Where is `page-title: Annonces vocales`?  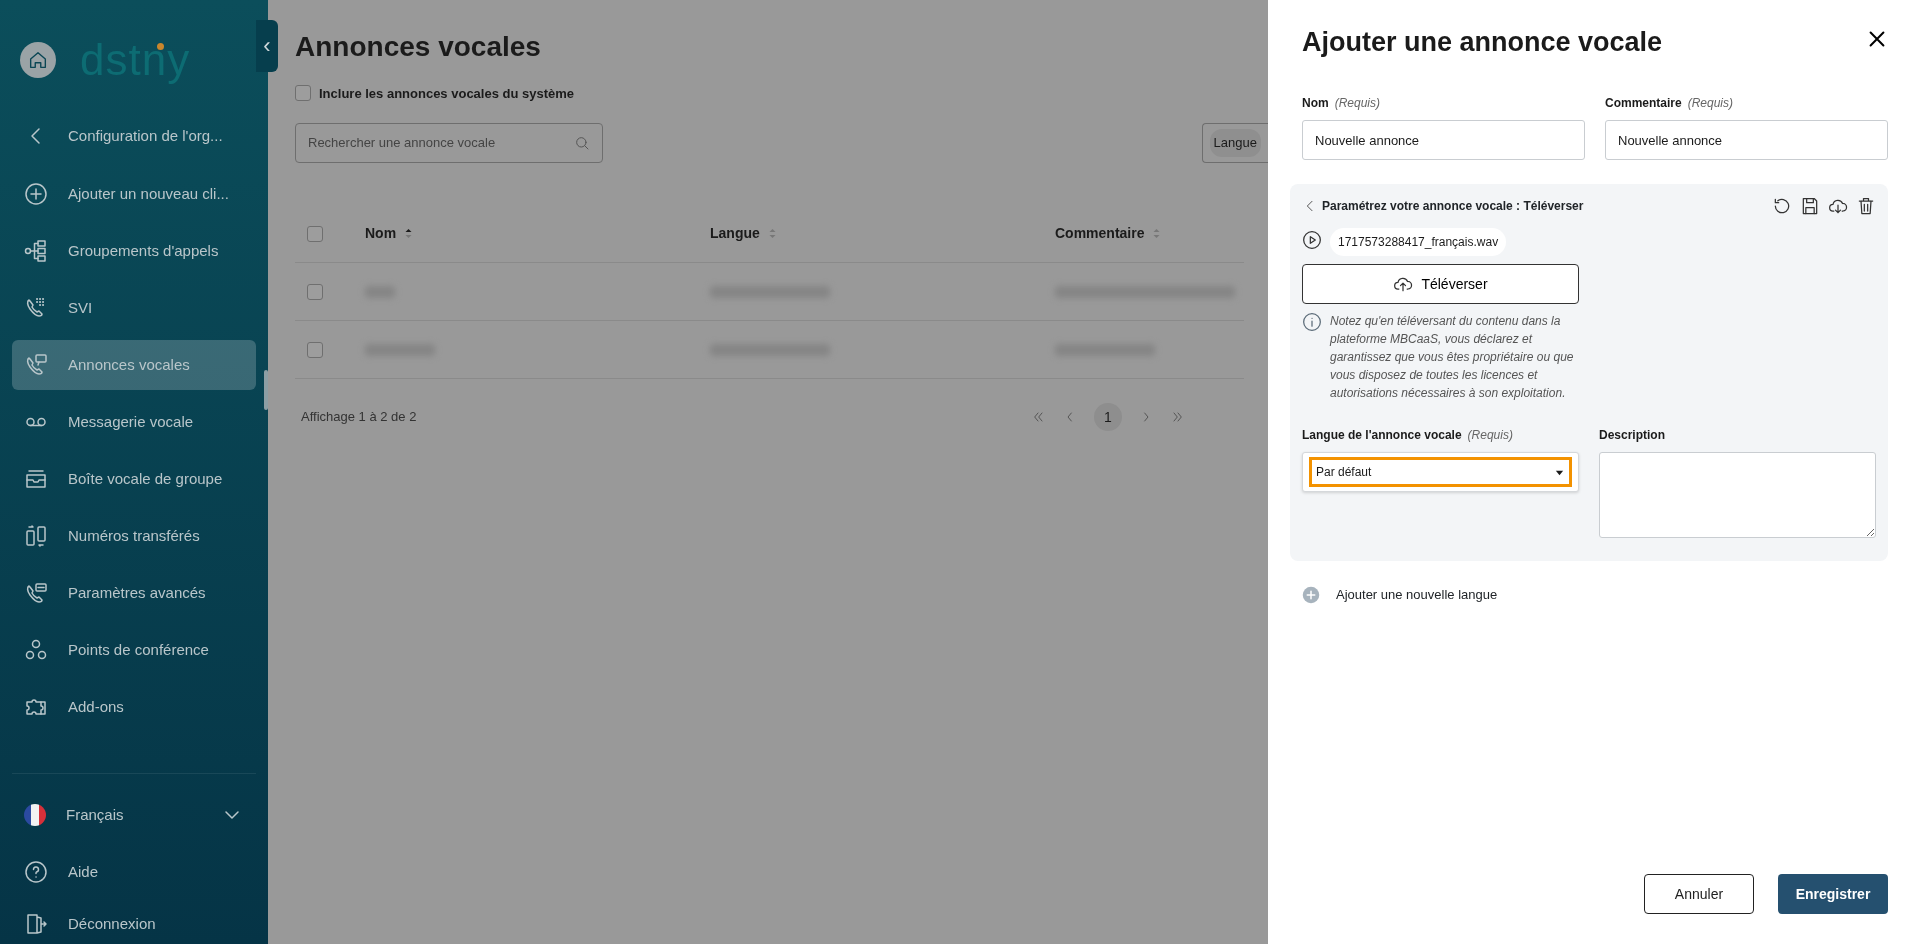
page-title: Annonces vocales is located at coordinates (418, 47).